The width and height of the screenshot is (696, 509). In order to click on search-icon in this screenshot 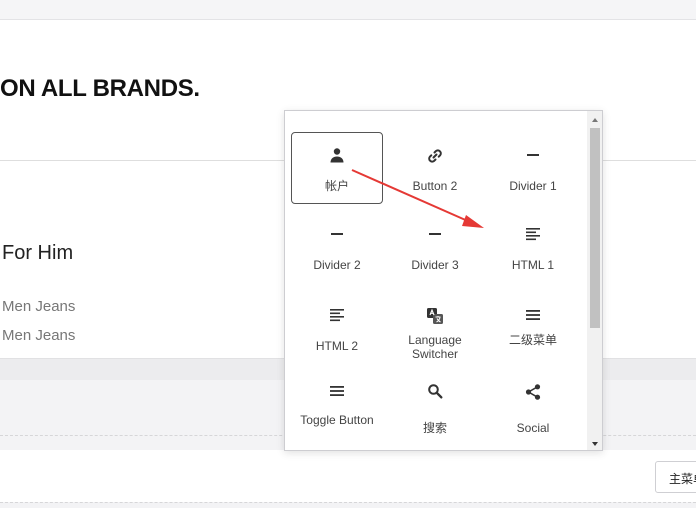, I will do `click(435, 392)`.